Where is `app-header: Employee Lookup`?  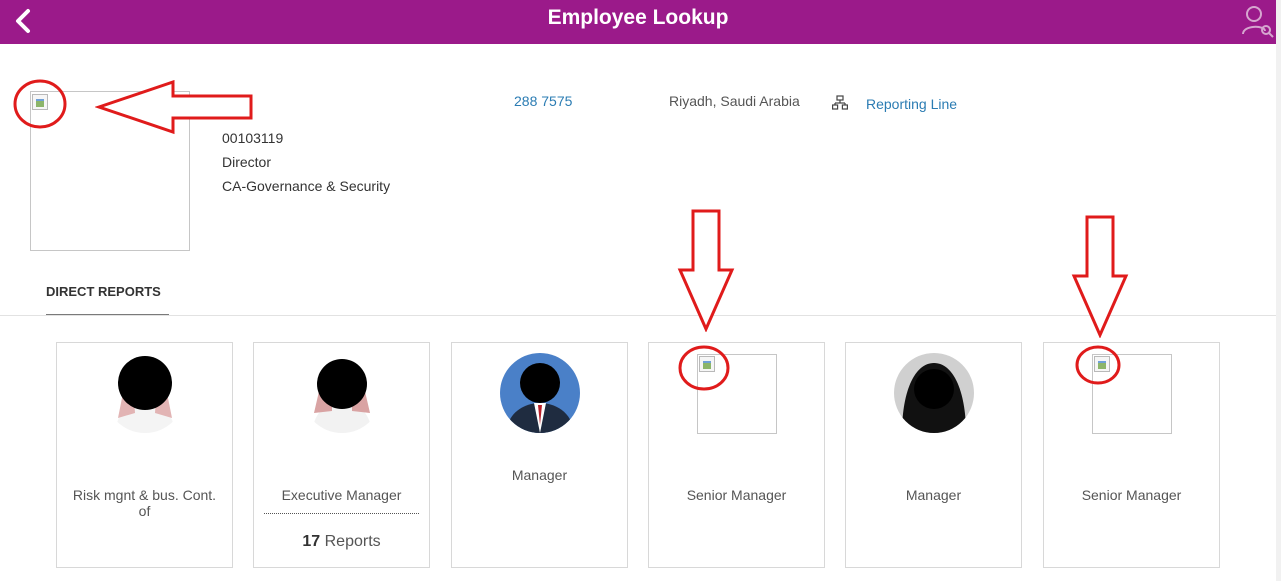 app-header: Employee Lookup is located at coordinates (638, 22).